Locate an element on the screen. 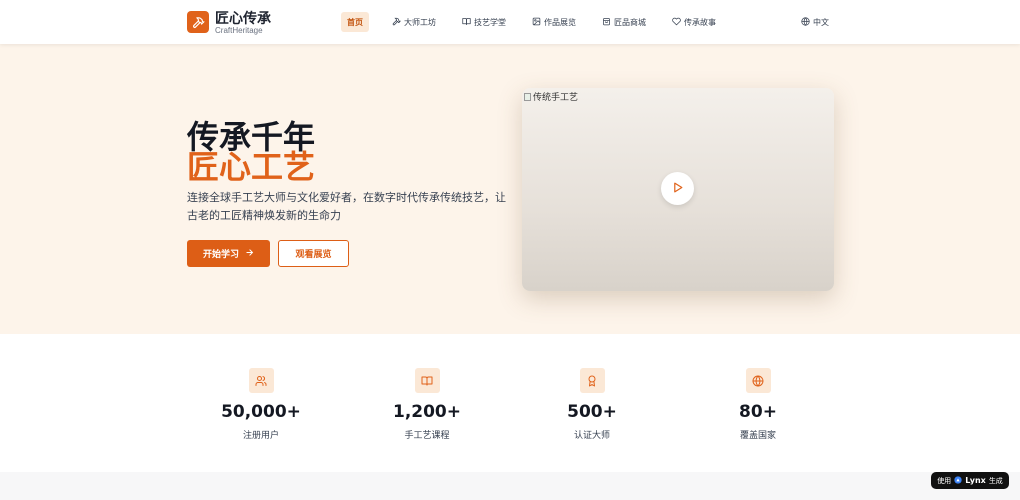  nav-item-label: 作品展览 is located at coordinates (560, 22).